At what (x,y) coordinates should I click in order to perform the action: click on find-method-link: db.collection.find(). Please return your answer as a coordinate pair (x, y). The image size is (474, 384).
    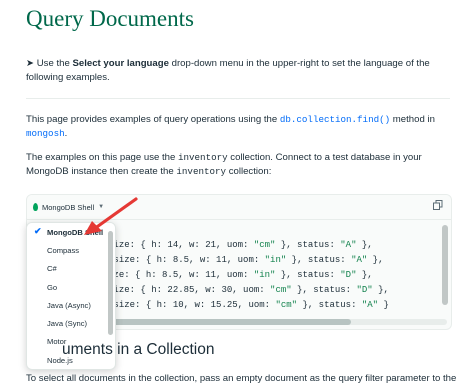
    Looking at the image, I should click on (335, 119).